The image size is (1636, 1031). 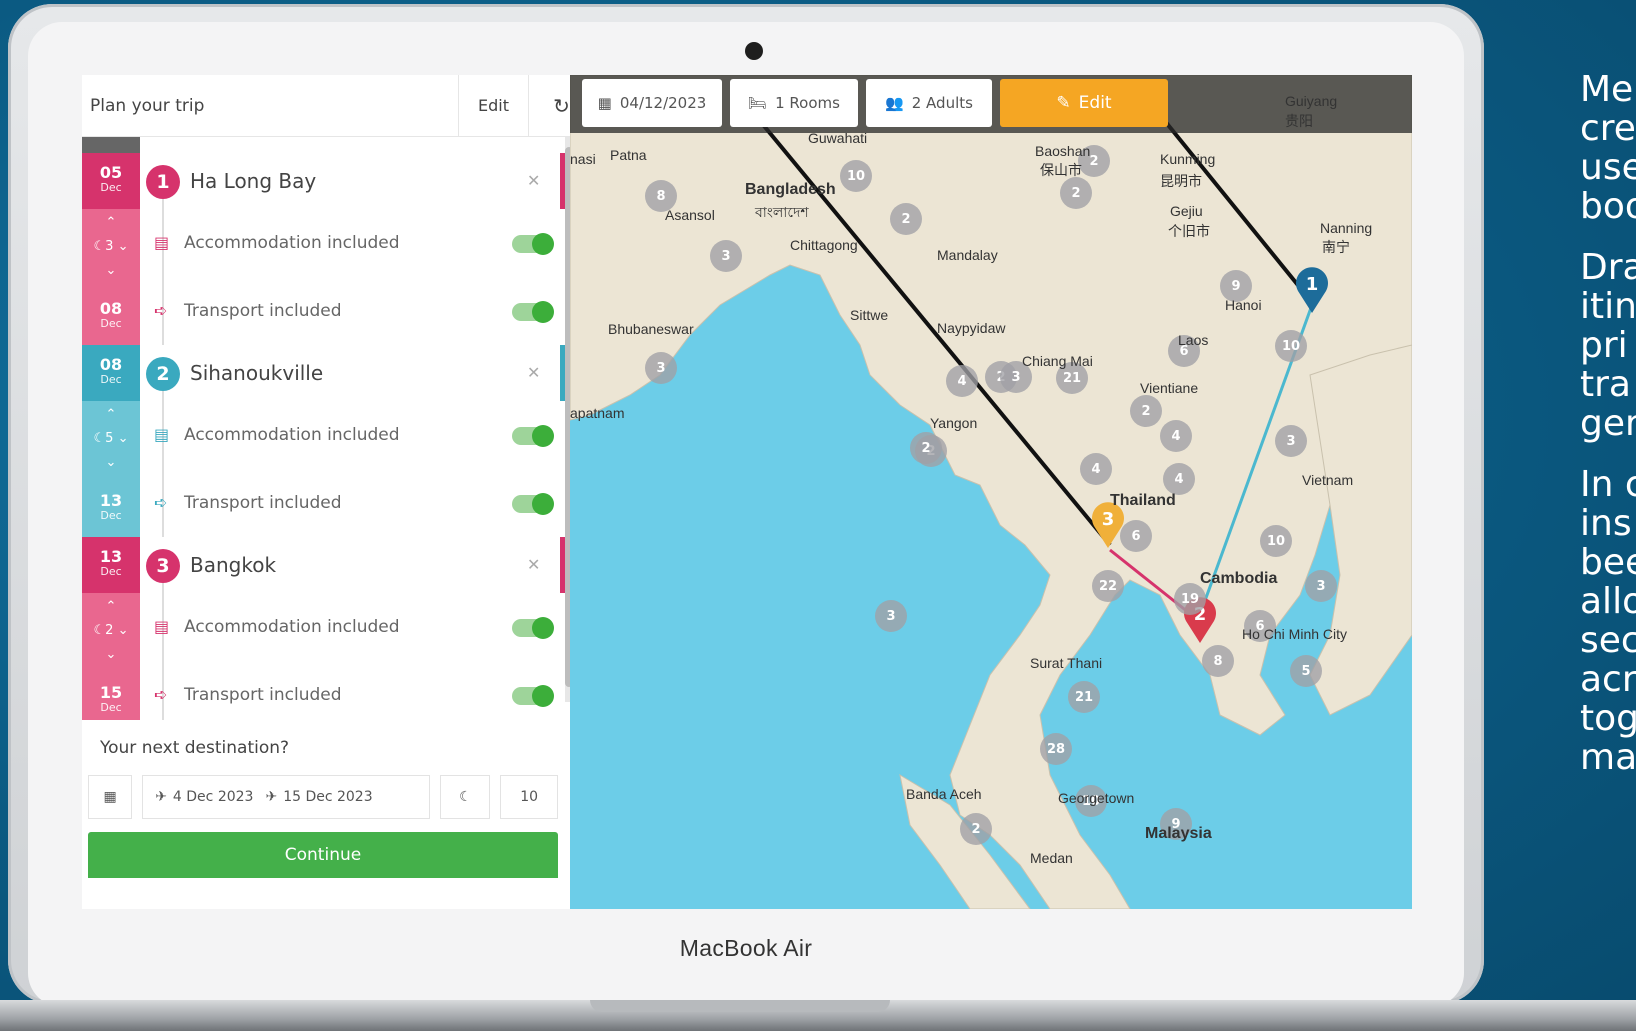 I want to click on list-top-edge, so click(x=111, y=145).